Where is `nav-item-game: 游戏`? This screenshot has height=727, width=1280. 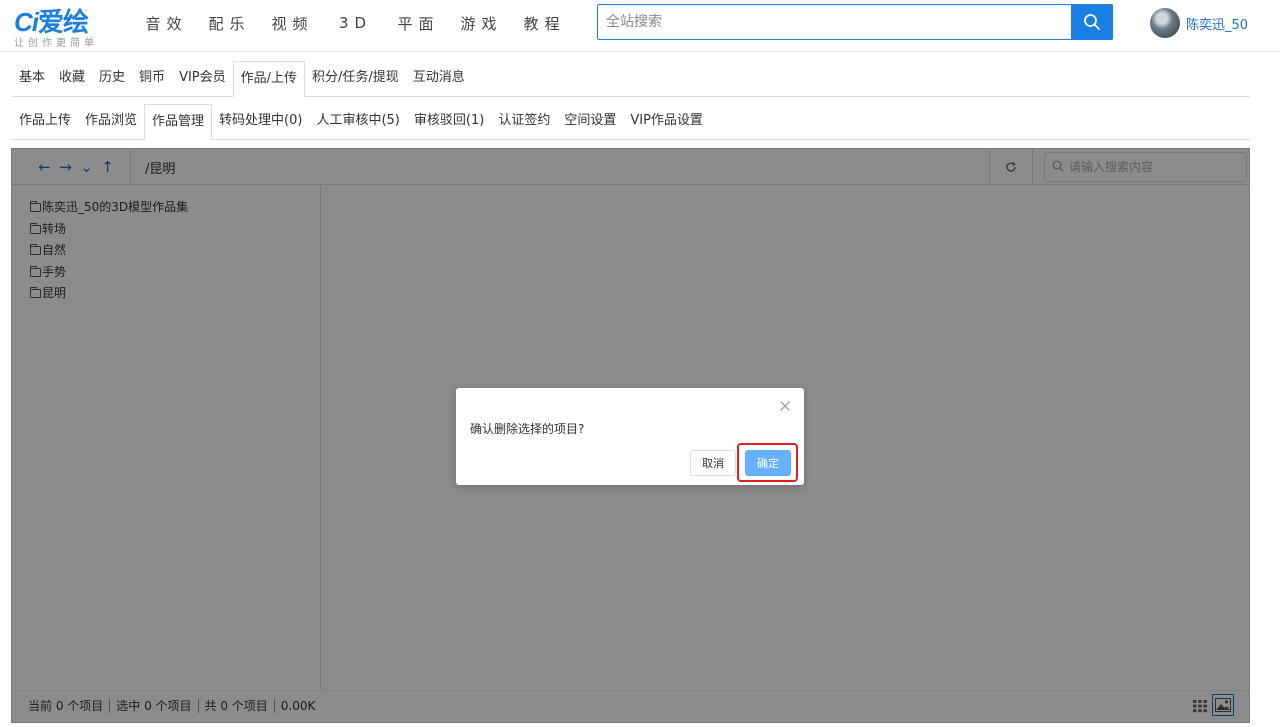 nav-item-game: 游戏 is located at coordinates (481, 23).